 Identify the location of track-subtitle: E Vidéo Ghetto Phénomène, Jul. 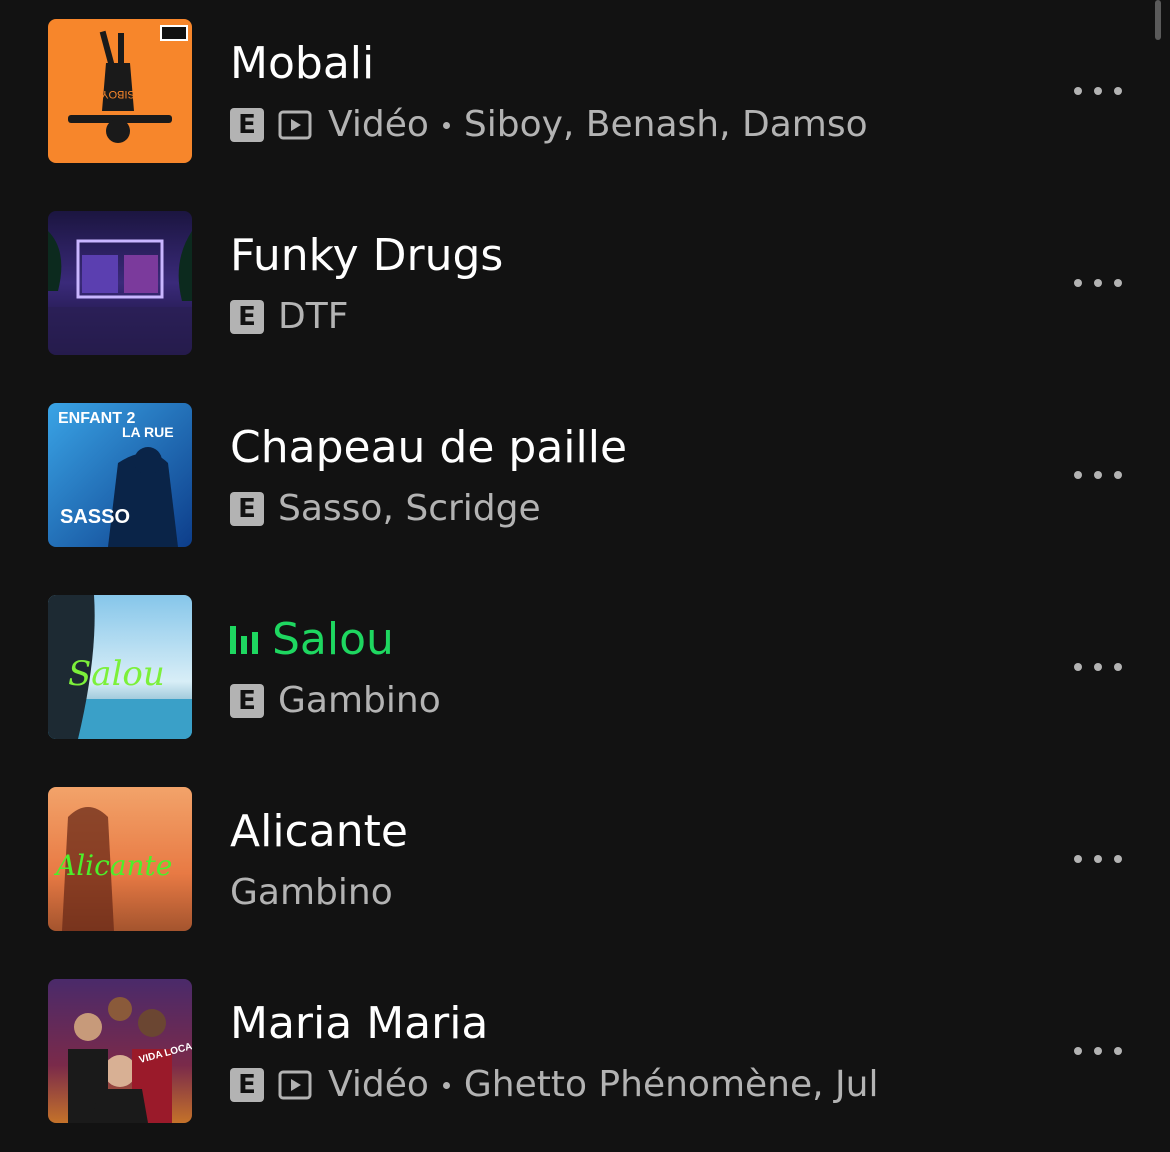
(554, 1085).